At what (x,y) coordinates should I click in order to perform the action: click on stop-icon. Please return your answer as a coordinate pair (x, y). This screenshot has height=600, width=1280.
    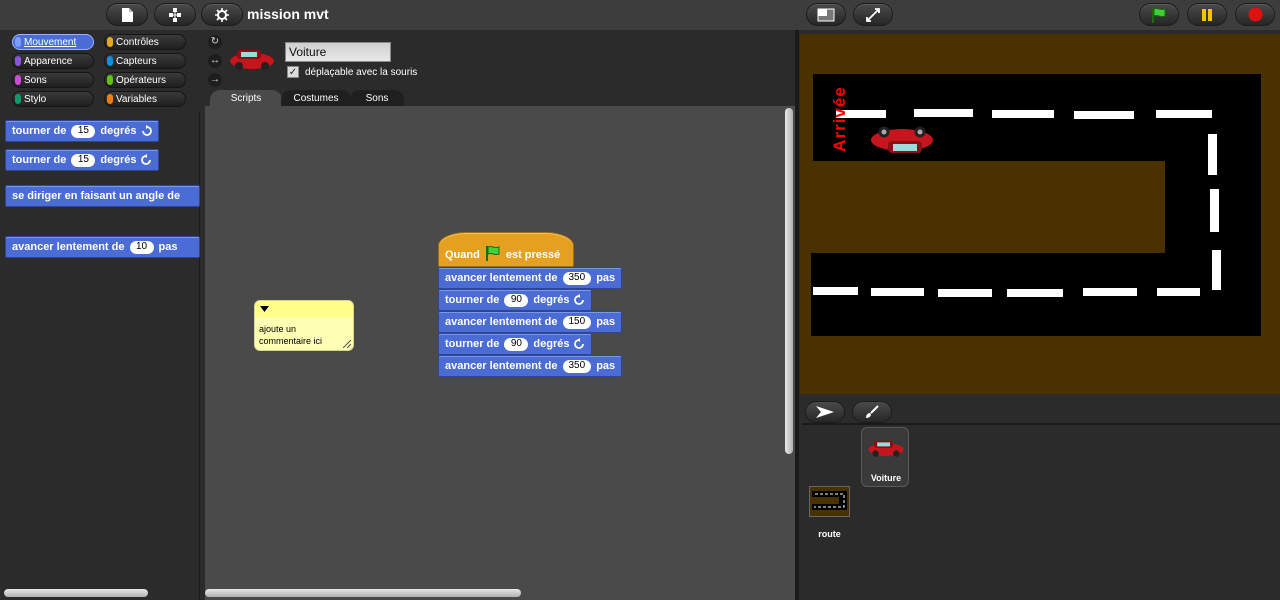
    Looking at the image, I should click on (1255, 14).